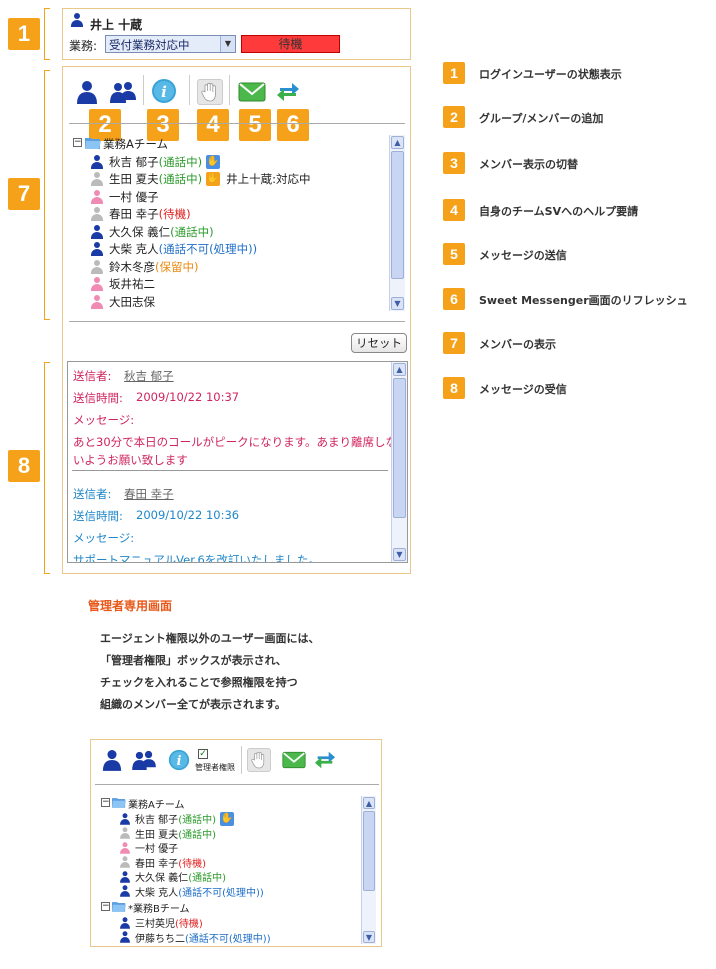  I want to click on legend-text: メンバーの表示, so click(517, 344).